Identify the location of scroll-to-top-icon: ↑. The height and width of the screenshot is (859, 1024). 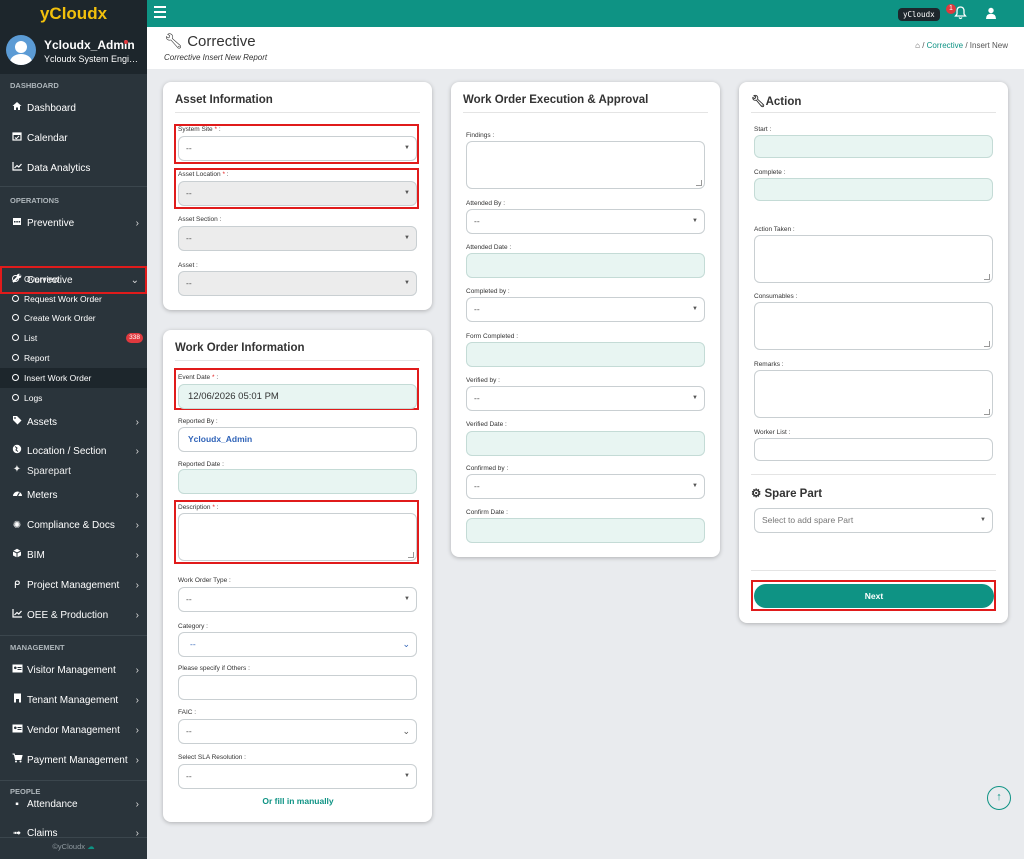
(999, 798).